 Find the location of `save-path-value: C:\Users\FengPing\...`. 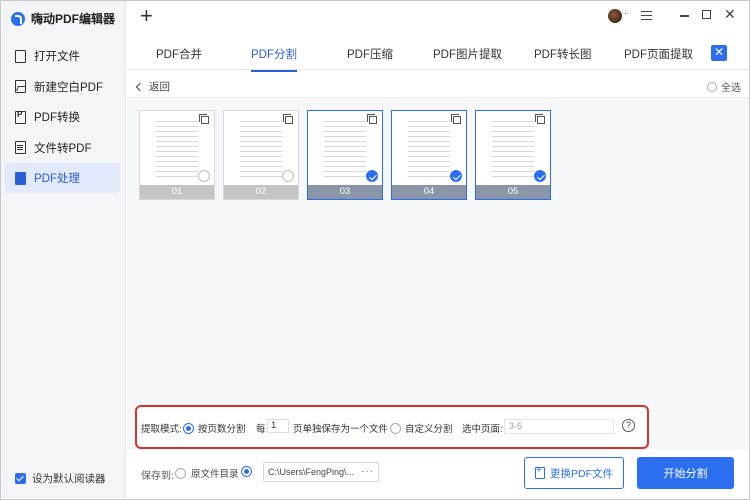

save-path-value: C:\Users\FengPing\... is located at coordinates (311, 472).